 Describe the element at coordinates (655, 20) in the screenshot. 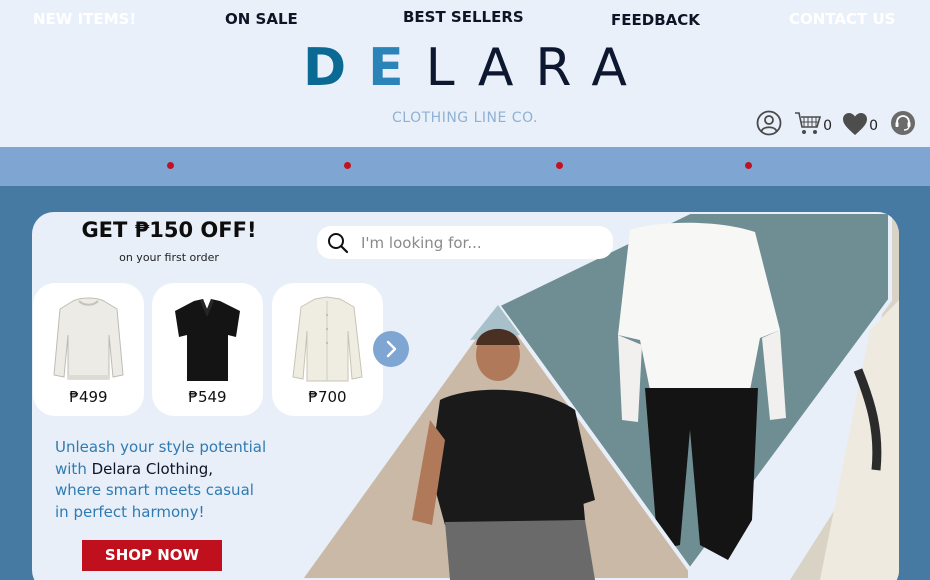

I see `nav-feedback: FEEDBACK` at that location.